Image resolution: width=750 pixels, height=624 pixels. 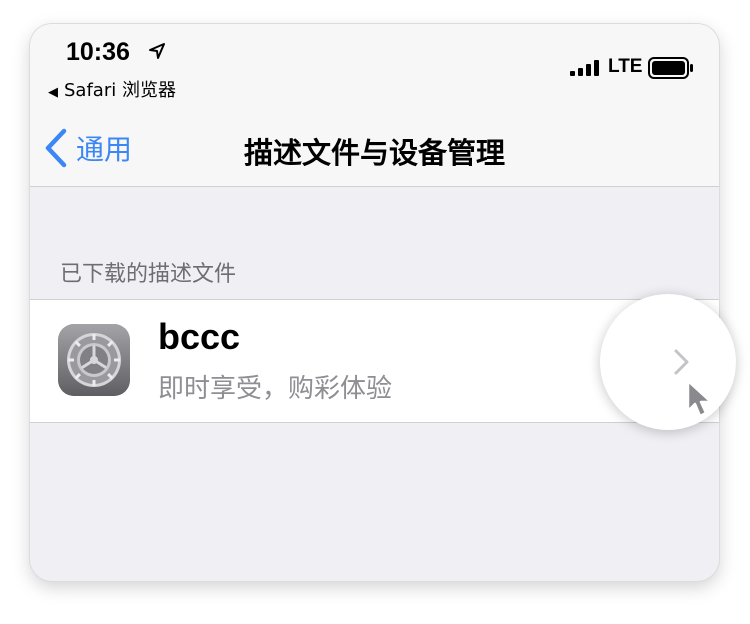 I want to click on section-header: 已下载的描述文件, so click(x=148, y=274).